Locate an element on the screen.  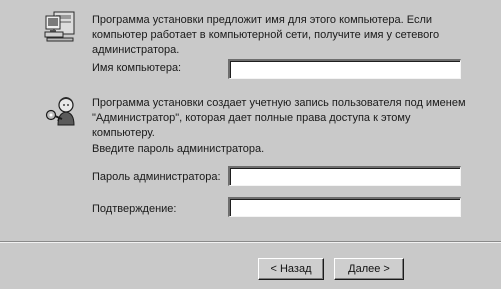
admin-password-label: Пароль администратора: is located at coordinates (156, 177).